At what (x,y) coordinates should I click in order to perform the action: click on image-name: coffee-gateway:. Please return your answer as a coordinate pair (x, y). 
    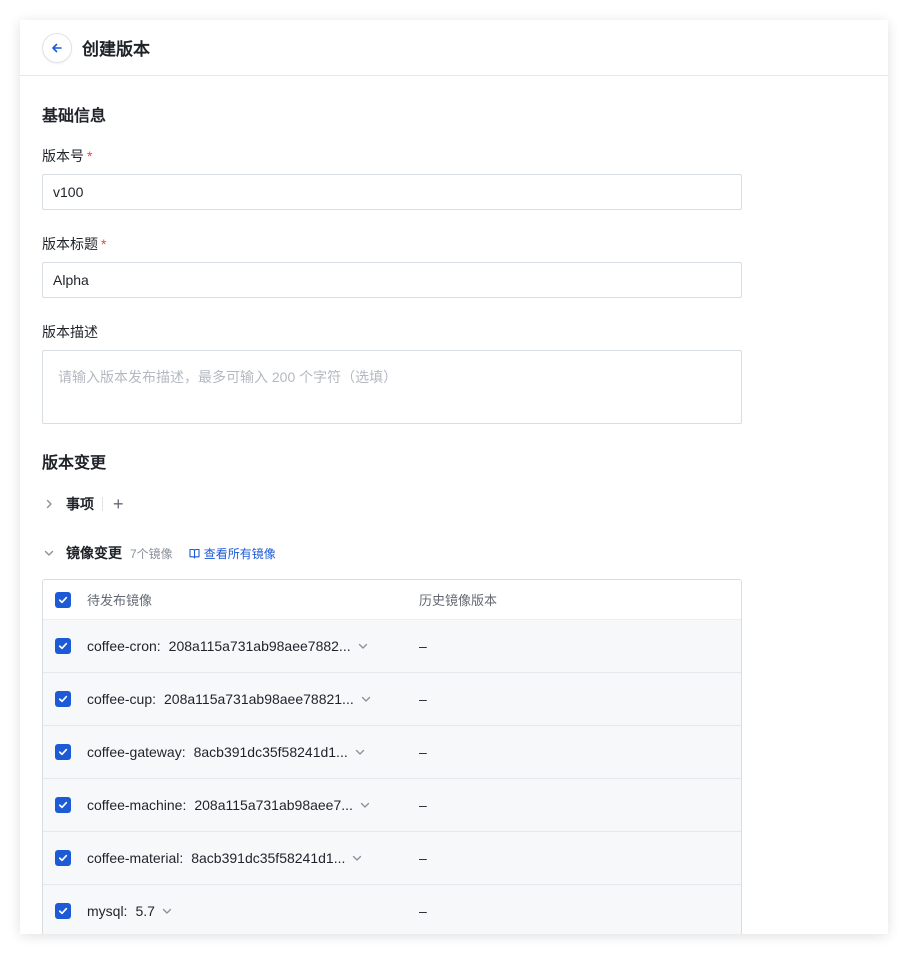
    Looking at the image, I should click on (136, 752).